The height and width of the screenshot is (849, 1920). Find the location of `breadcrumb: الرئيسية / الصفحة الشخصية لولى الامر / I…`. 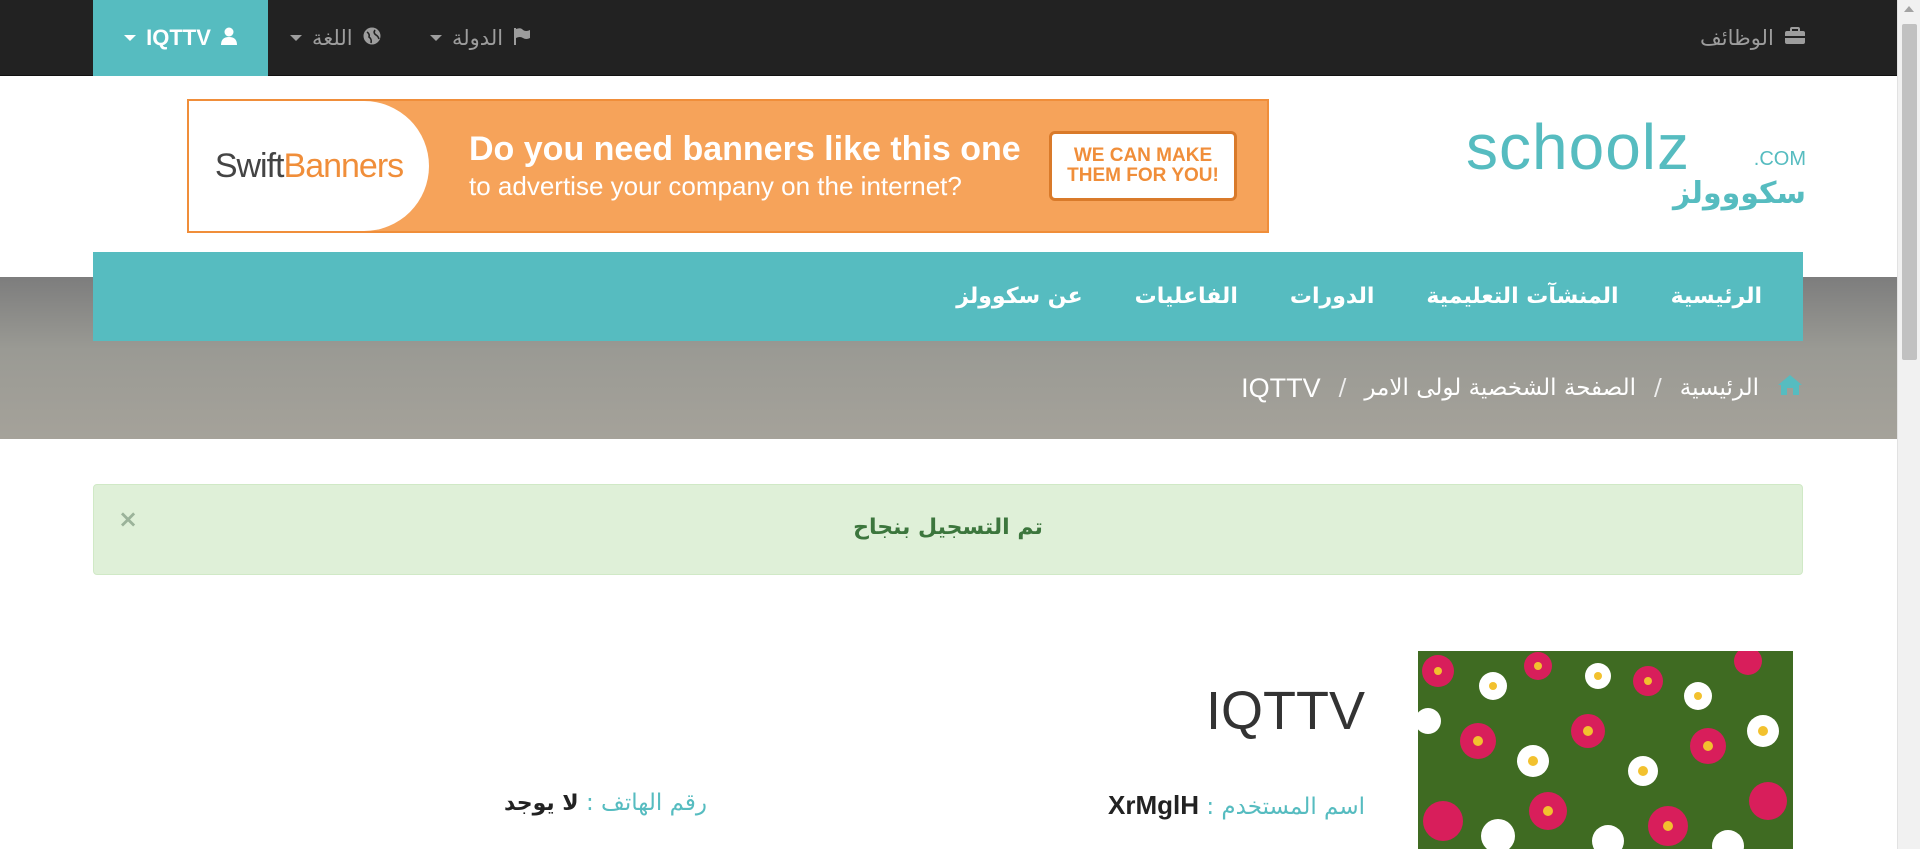

breadcrumb: الرئيسية / الصفحة الشخصية لولى الامر / I… is located at coordinates (1522, 388).